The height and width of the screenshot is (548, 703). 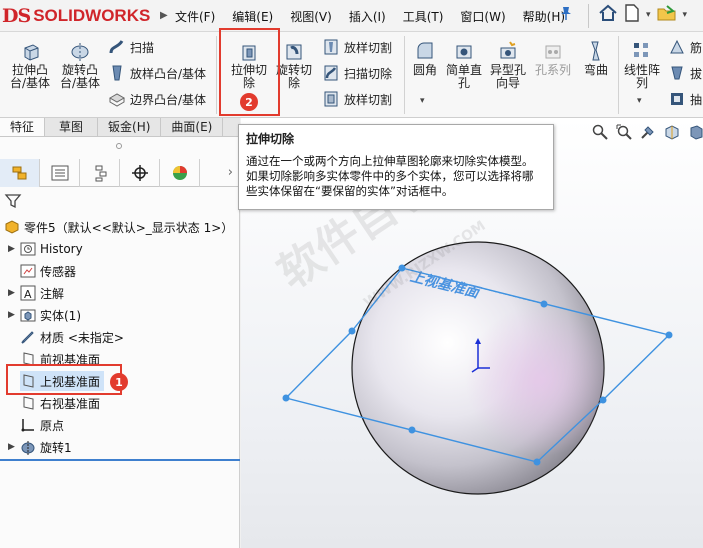 I want to click on rib-button: 筋, so click(x=685, y=47).